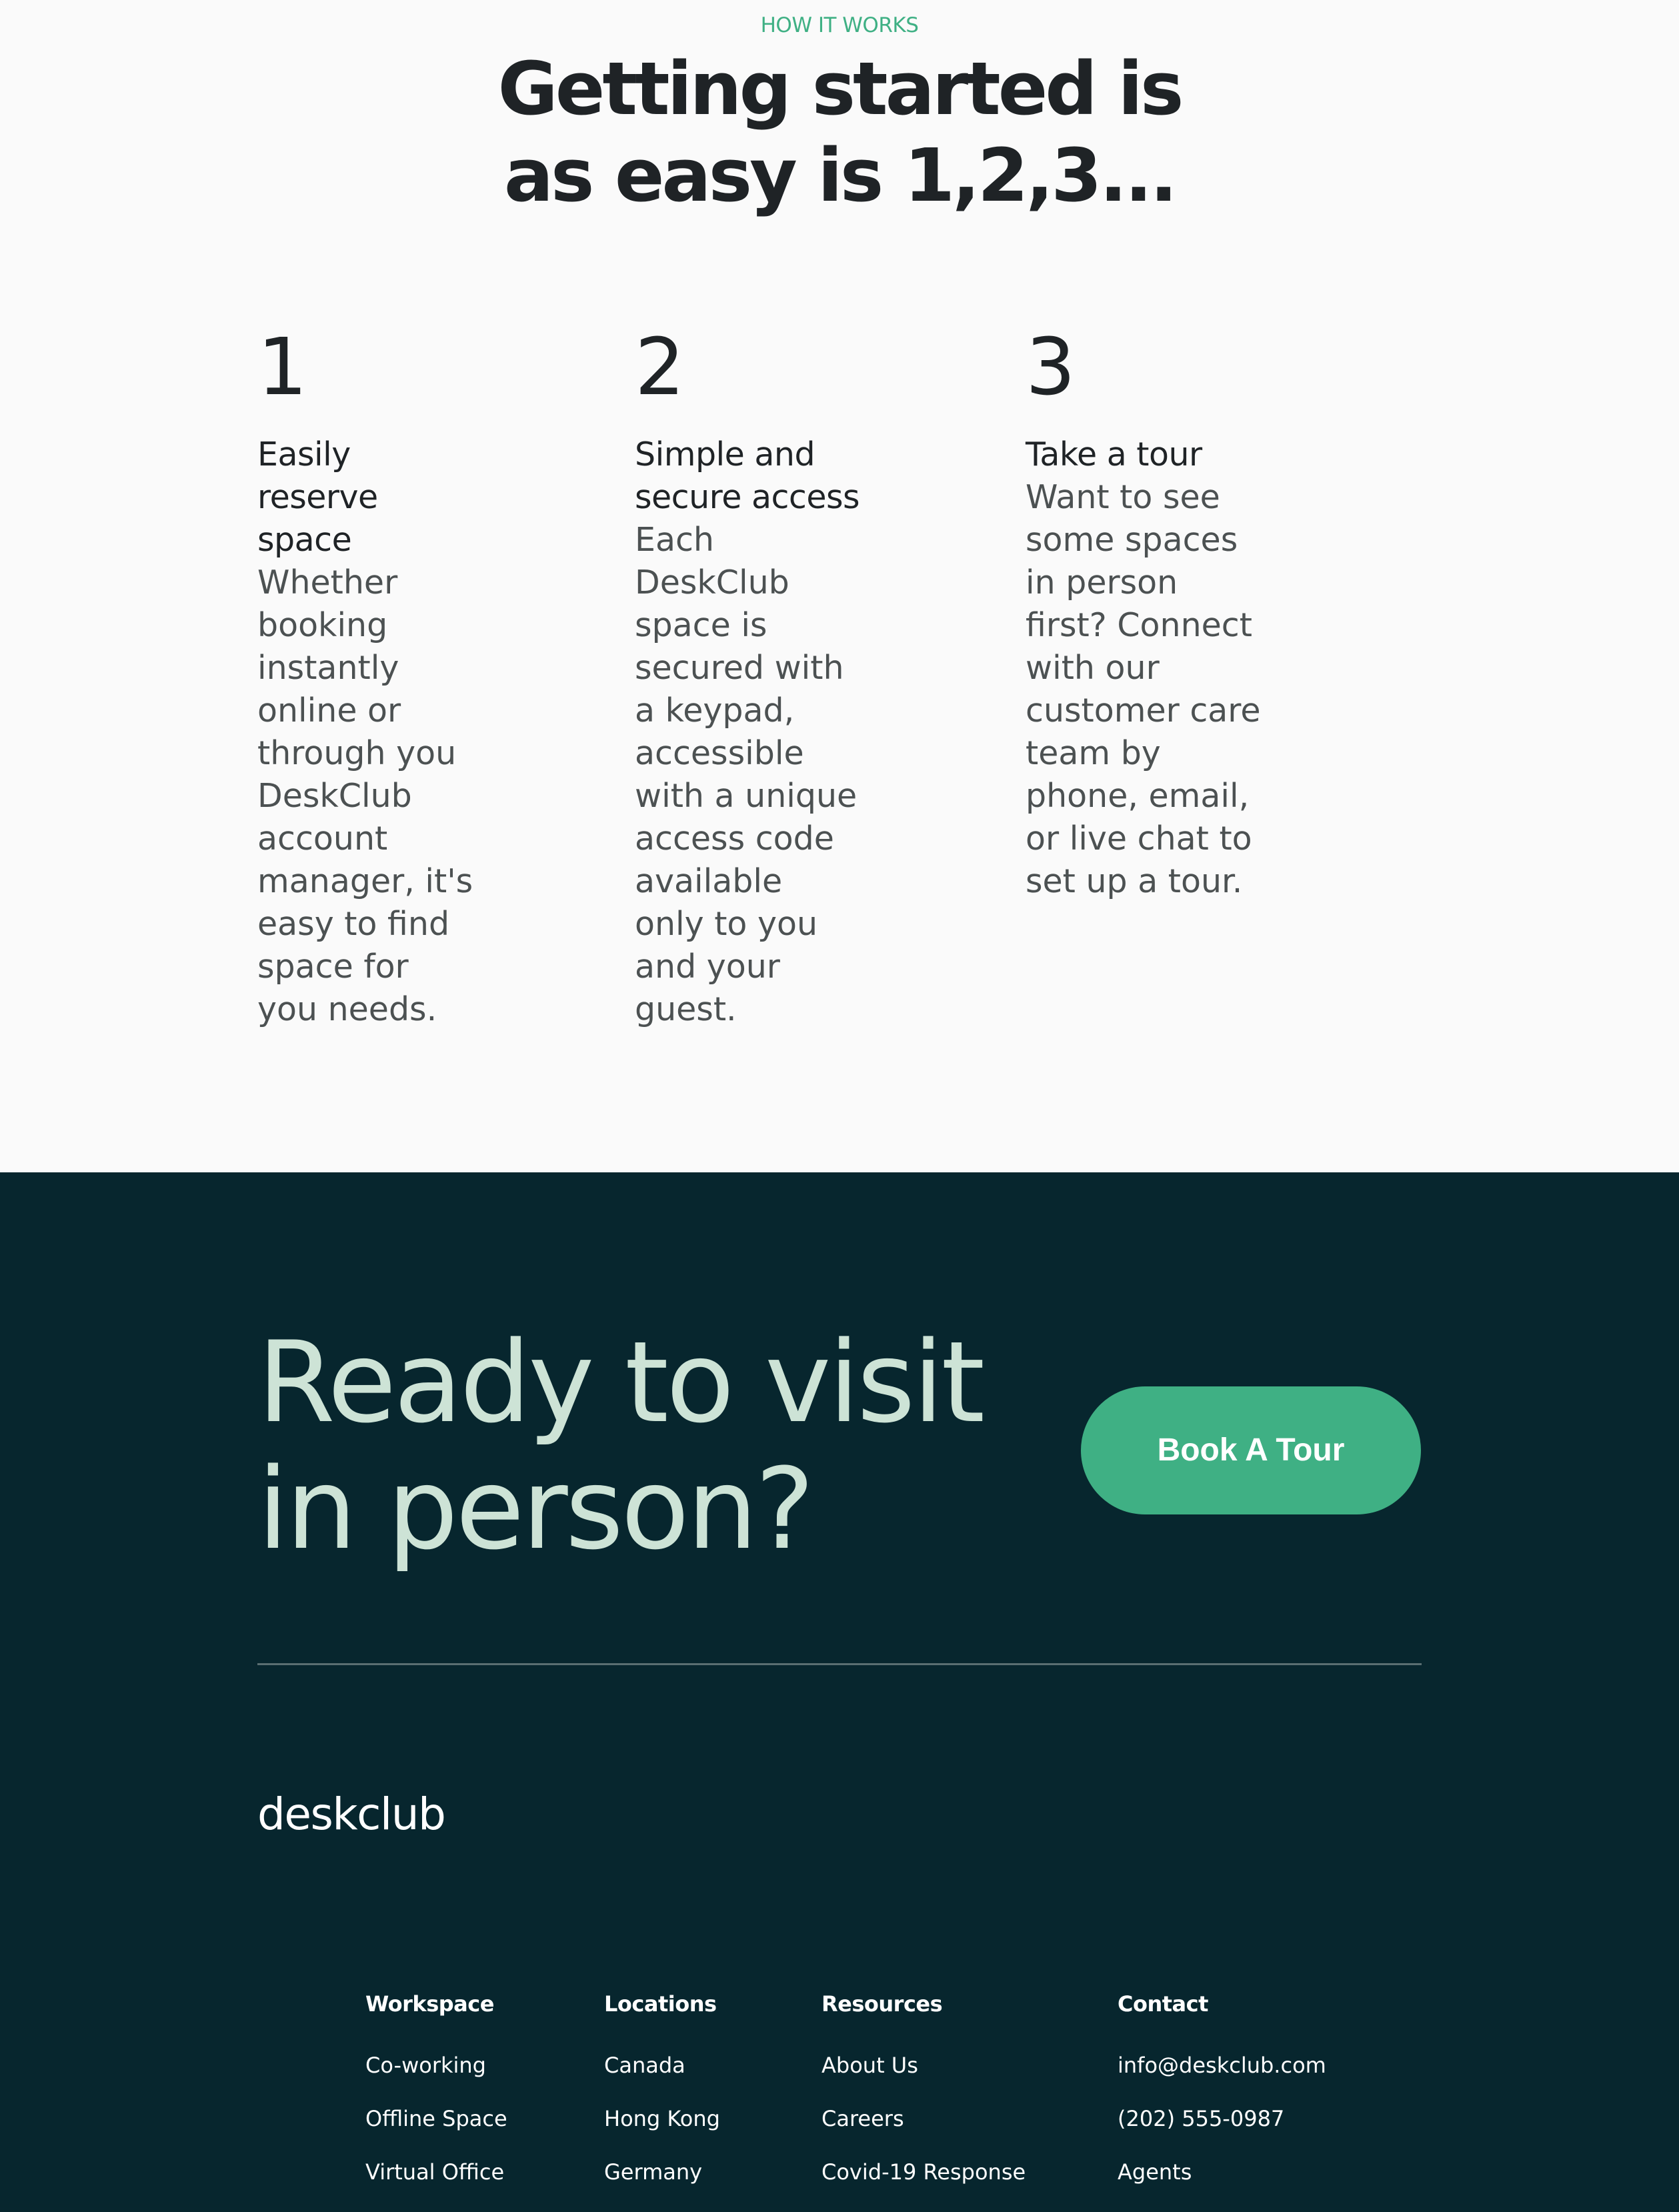 This screenshot has height=2212, width=1679. What do you see at coordinates (748, 475) in the screenshot?
I see `step-title: Simple and secure access` at bounding box center [748, 475].